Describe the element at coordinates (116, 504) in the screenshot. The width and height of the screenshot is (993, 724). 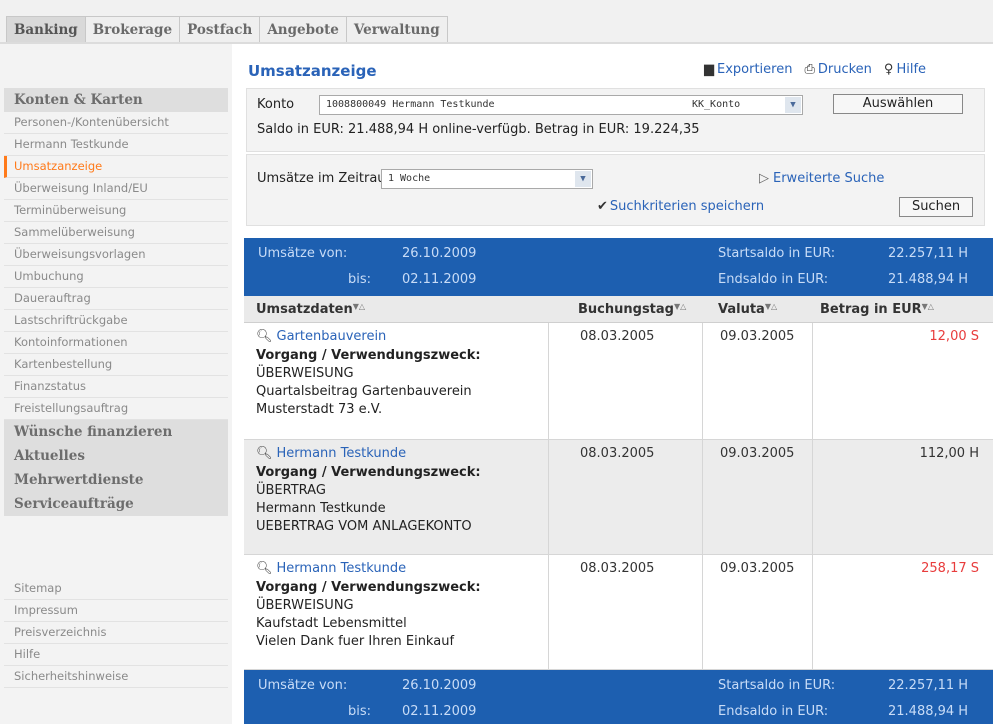
I see `sidebar-section-serviceauftraege: Serviceaufträge` at that location.